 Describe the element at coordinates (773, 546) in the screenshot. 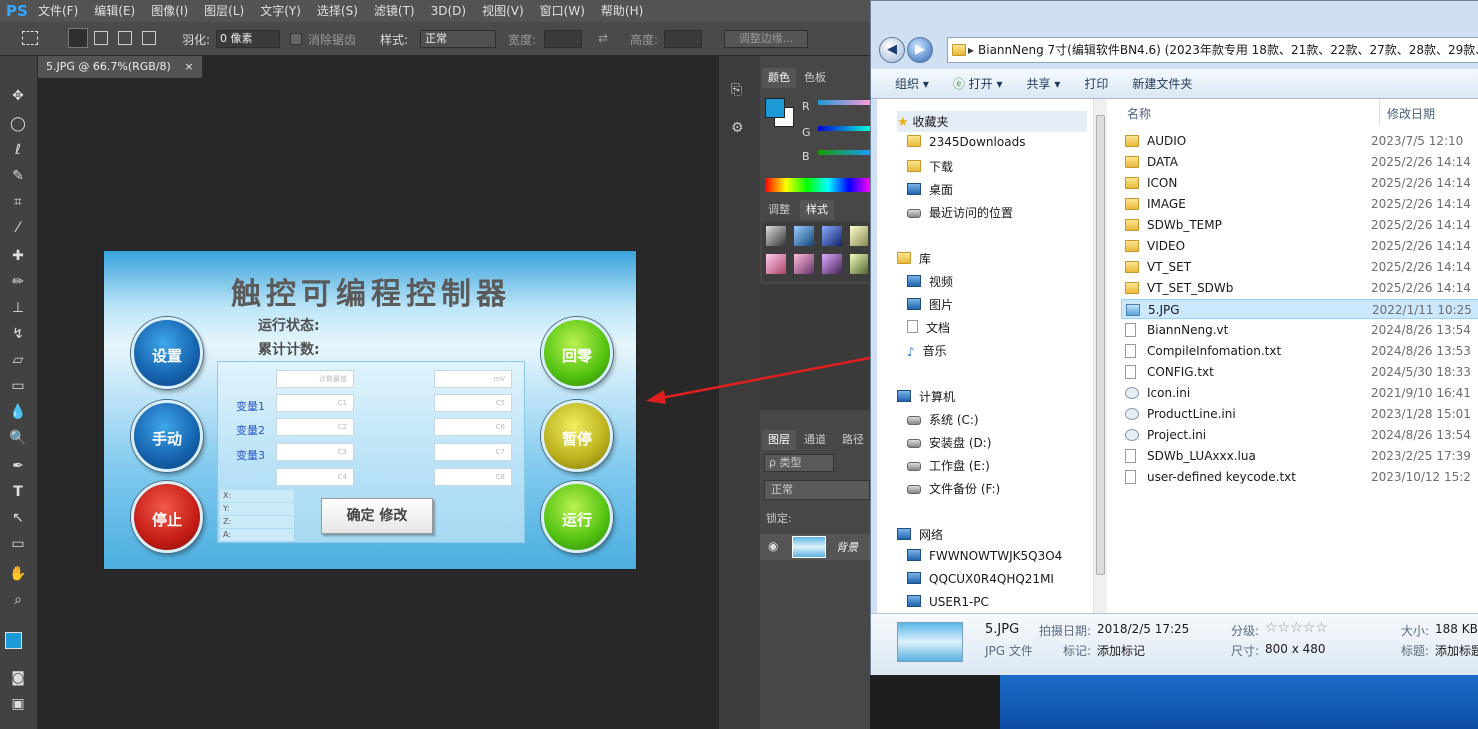

I see `eye-icon: ◉` at that location.